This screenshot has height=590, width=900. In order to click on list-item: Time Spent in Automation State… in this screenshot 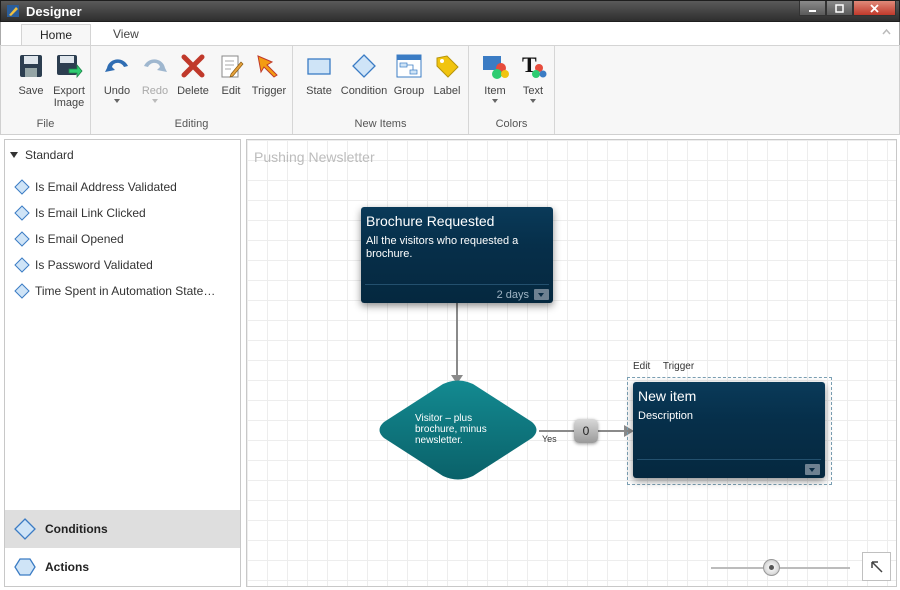, I will do `click(124, 291)`.